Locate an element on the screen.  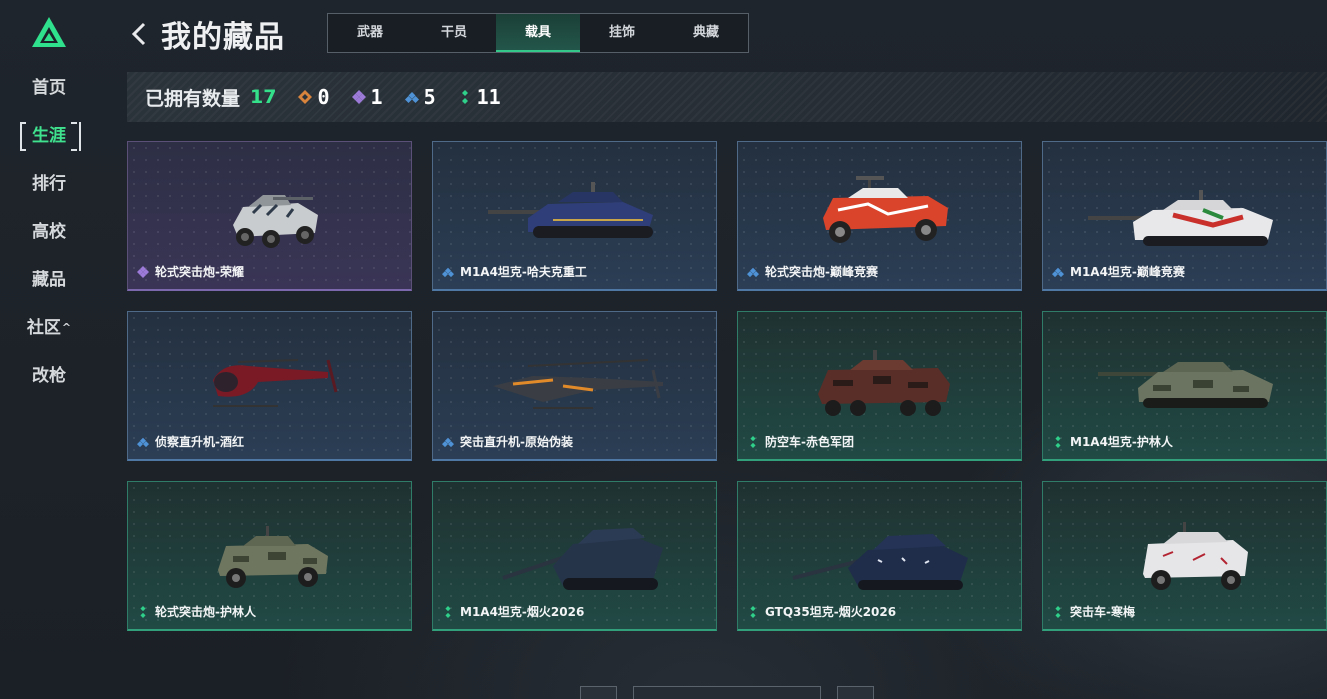
sidebar-item-university: 高校 is located at coordinates (49, 232).